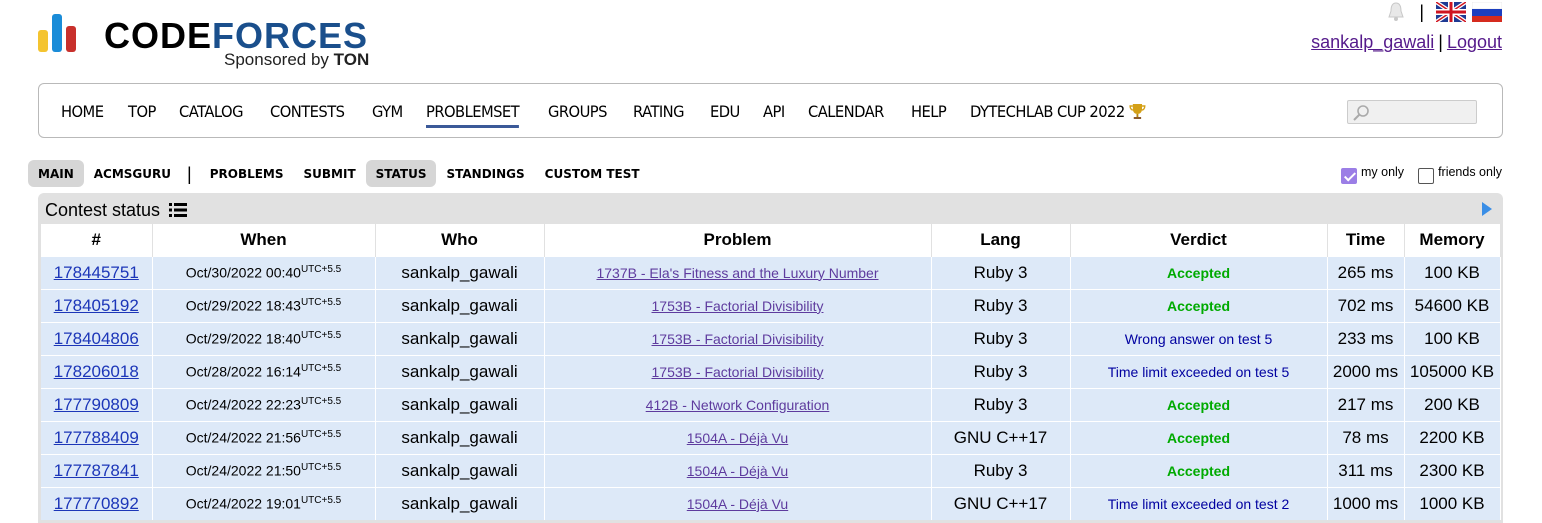  What do you see at coordinates (96, 338) in the screenshot?
I see `submission-id-link: 178404806` at bounding box center [96, 338].